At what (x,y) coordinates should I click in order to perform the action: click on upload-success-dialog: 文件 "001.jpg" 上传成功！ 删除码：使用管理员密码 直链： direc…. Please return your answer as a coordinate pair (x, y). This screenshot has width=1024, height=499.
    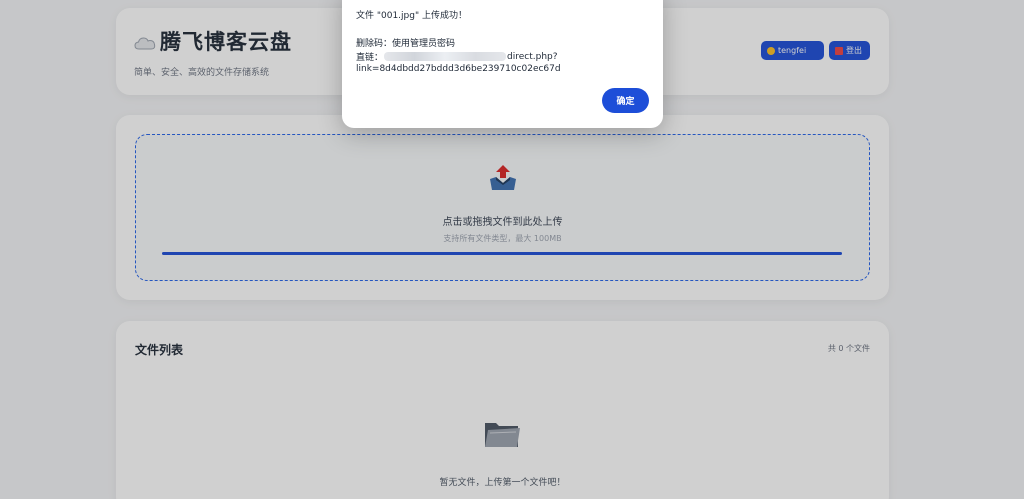
    Looking at the image, I should click on (502, 64).